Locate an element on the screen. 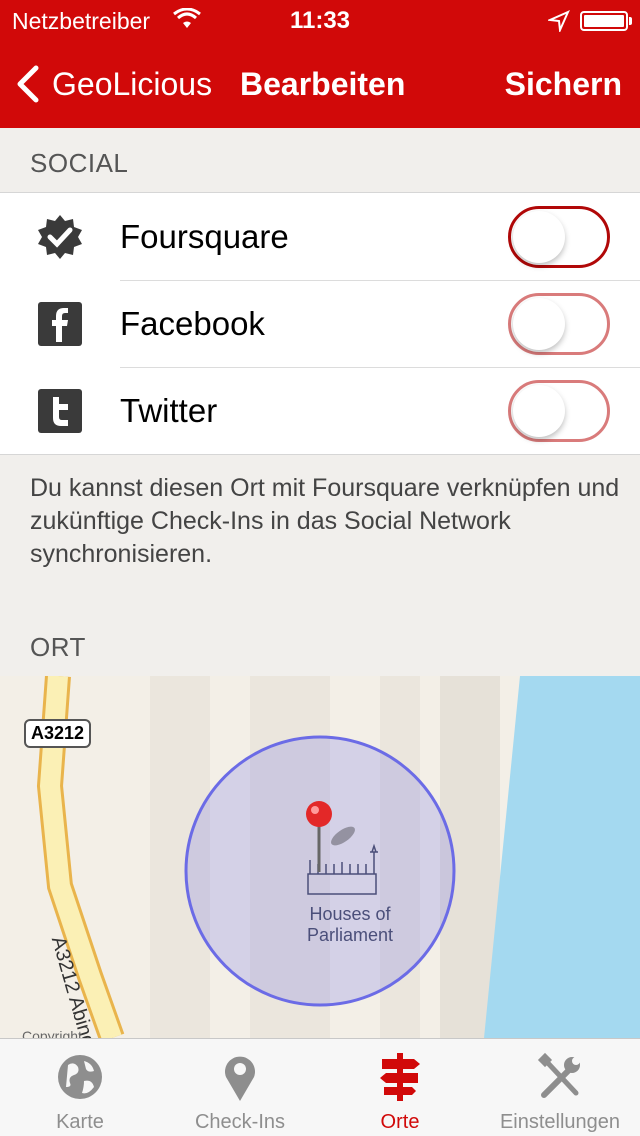 The image size is (640, 1136). tab-einstellungen-label: Einstellungen is located at coordinates (560, 1122).